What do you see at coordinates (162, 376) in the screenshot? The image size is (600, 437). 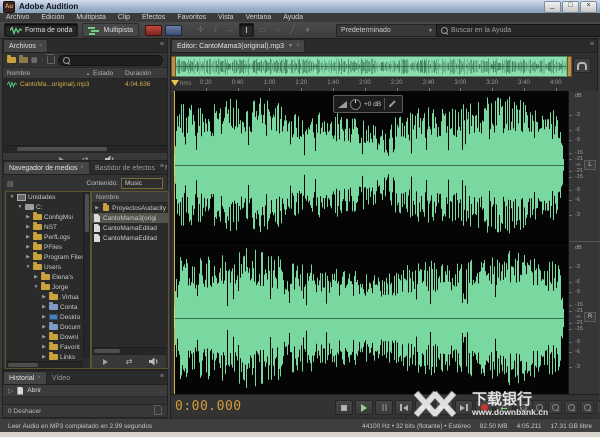 I see `panel-menu-icon: ≡` at bounding box center [162, 376].